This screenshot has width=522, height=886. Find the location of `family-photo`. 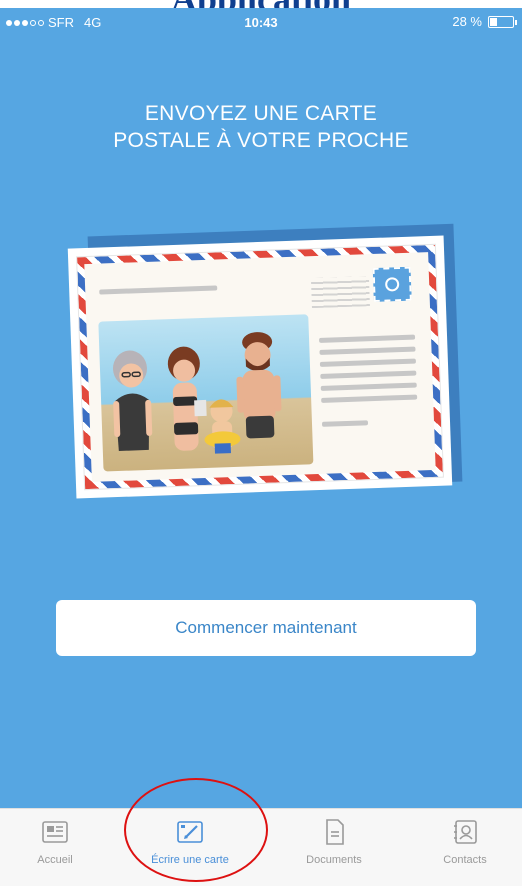

family-photo is located at coordinates (206, 393).